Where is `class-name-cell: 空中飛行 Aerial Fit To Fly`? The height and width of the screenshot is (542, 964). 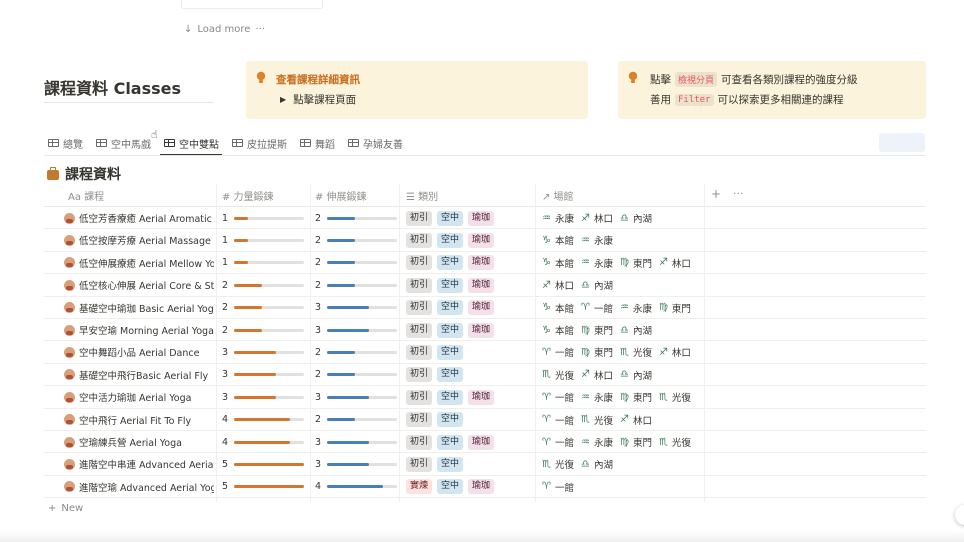 class-name-cell: 空中飛行 Aerial Fit To Fly is located at coordinates (139, 420).